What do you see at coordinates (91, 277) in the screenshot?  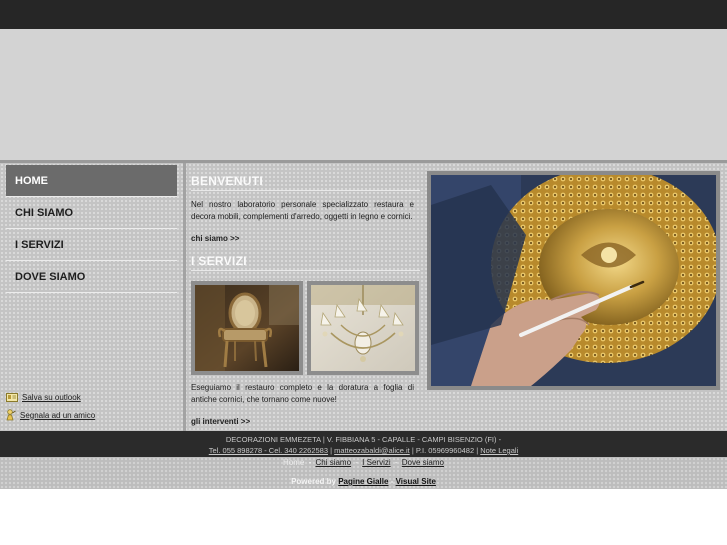 I see `nav-item-dove-siamo: DOVE SIAMO` at bounding box center [91, 277].